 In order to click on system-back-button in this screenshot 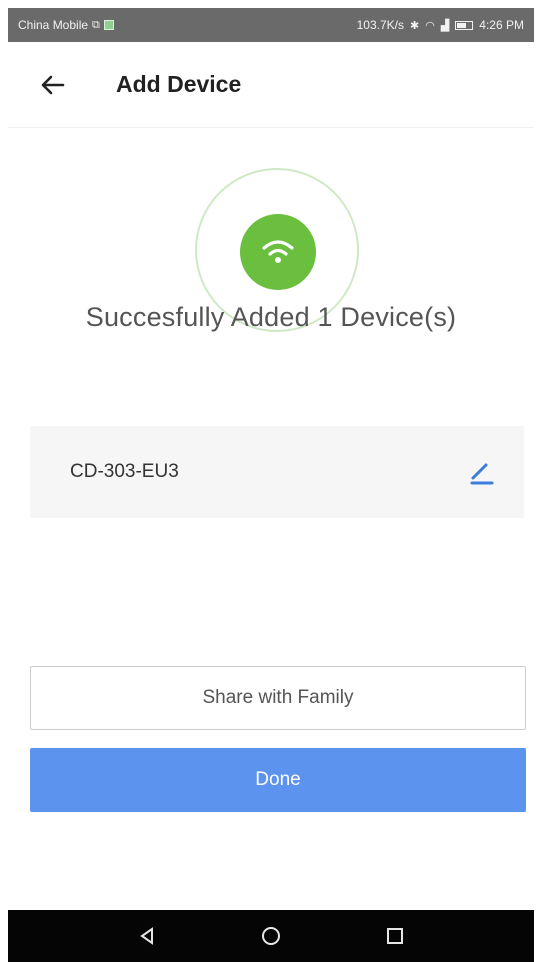, I will do `click(147, 936)`.